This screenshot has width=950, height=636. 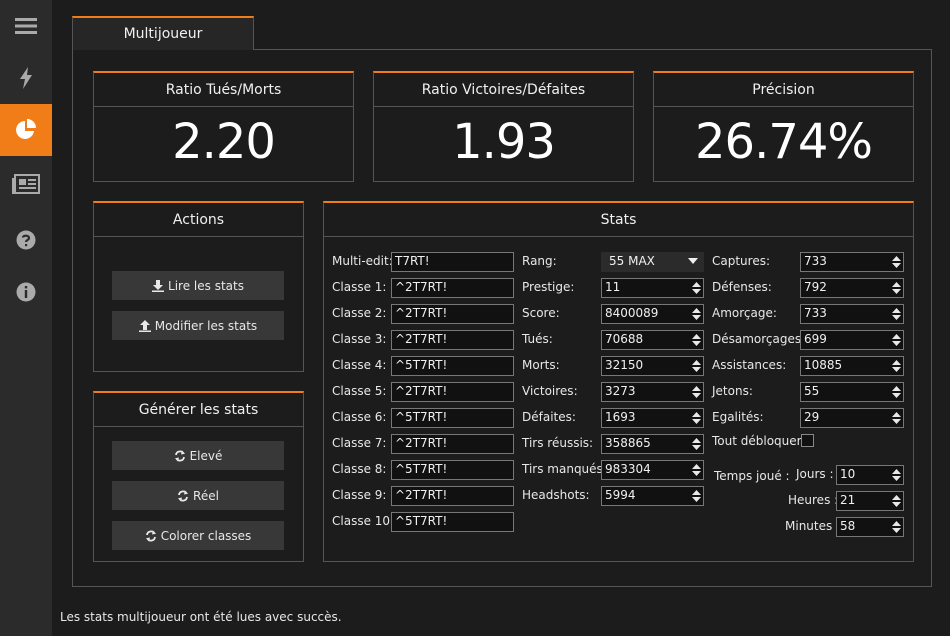 What do you see at coordinates (359, 339) in the screenshot?
I see `class-label: Classe 3:` at bounding box center [359, 339].